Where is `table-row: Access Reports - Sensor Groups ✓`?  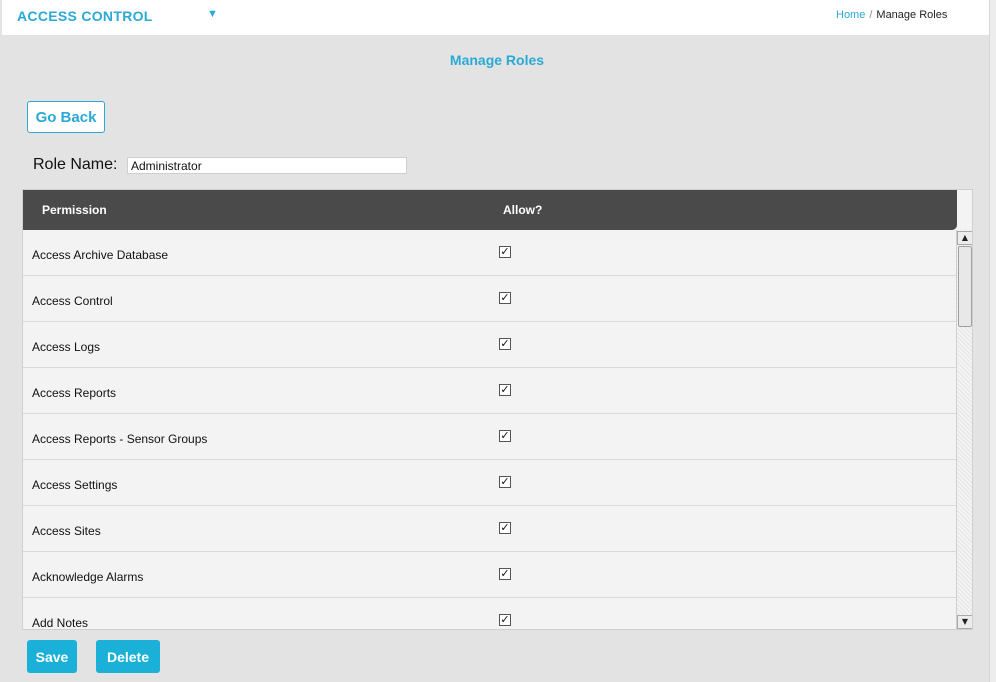
table-row: Access Reports - Sensor Groups ✓ is located at coordinates (490, 437).